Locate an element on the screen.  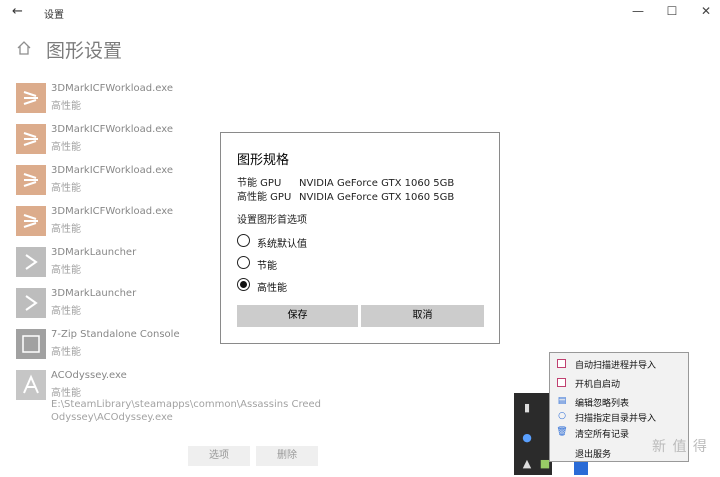
menu-item-label: 自动扫描进程并导入 is located at coordinates (616, 366).